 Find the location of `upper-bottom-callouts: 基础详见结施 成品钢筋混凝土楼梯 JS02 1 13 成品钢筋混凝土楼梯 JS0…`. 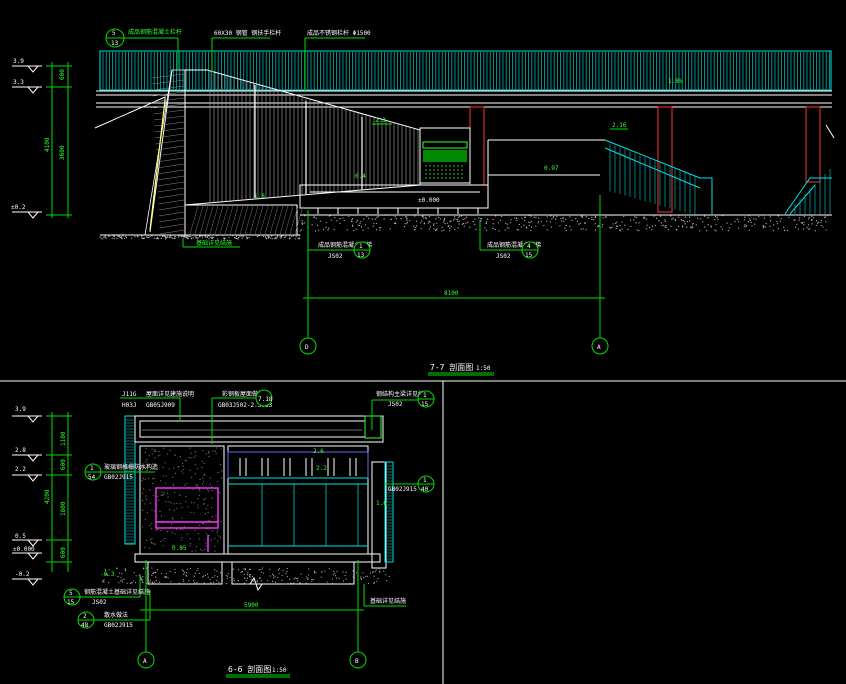

upper-bottom-callouts: 基础详见结施 成品钢筋混凝土楼梯 JS02 1 13 成品钢筋混凝土楼梯 JS0… is located at coordinates (361, 240).